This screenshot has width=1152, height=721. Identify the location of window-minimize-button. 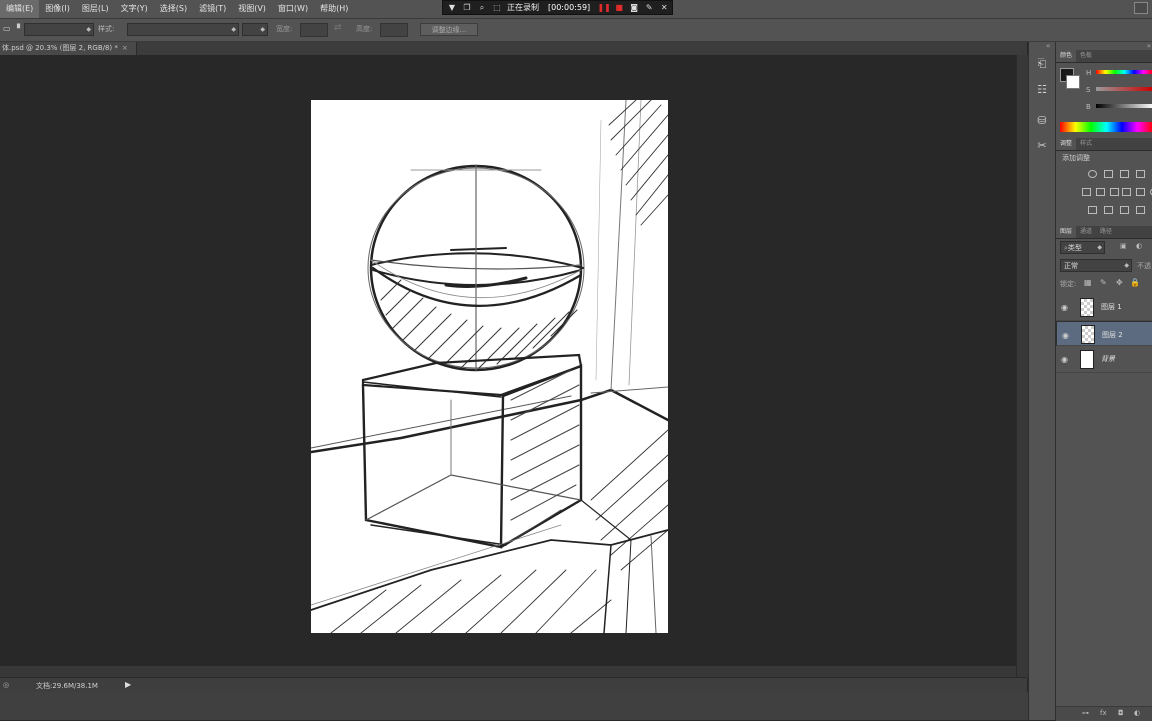
(1141, 8).